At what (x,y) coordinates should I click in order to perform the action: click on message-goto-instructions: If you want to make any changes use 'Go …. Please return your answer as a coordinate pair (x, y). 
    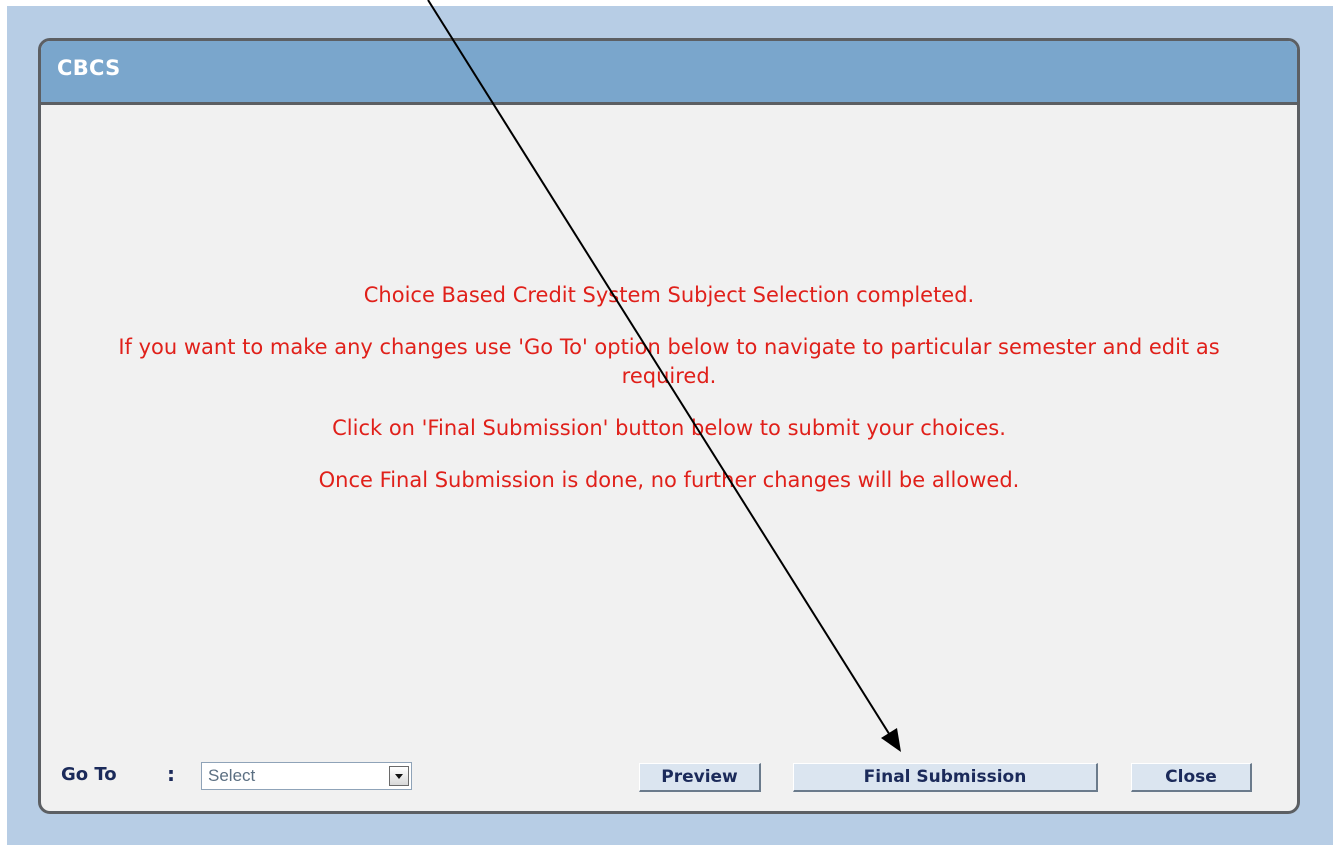
    Looking at the image, I should click on (669, 361).